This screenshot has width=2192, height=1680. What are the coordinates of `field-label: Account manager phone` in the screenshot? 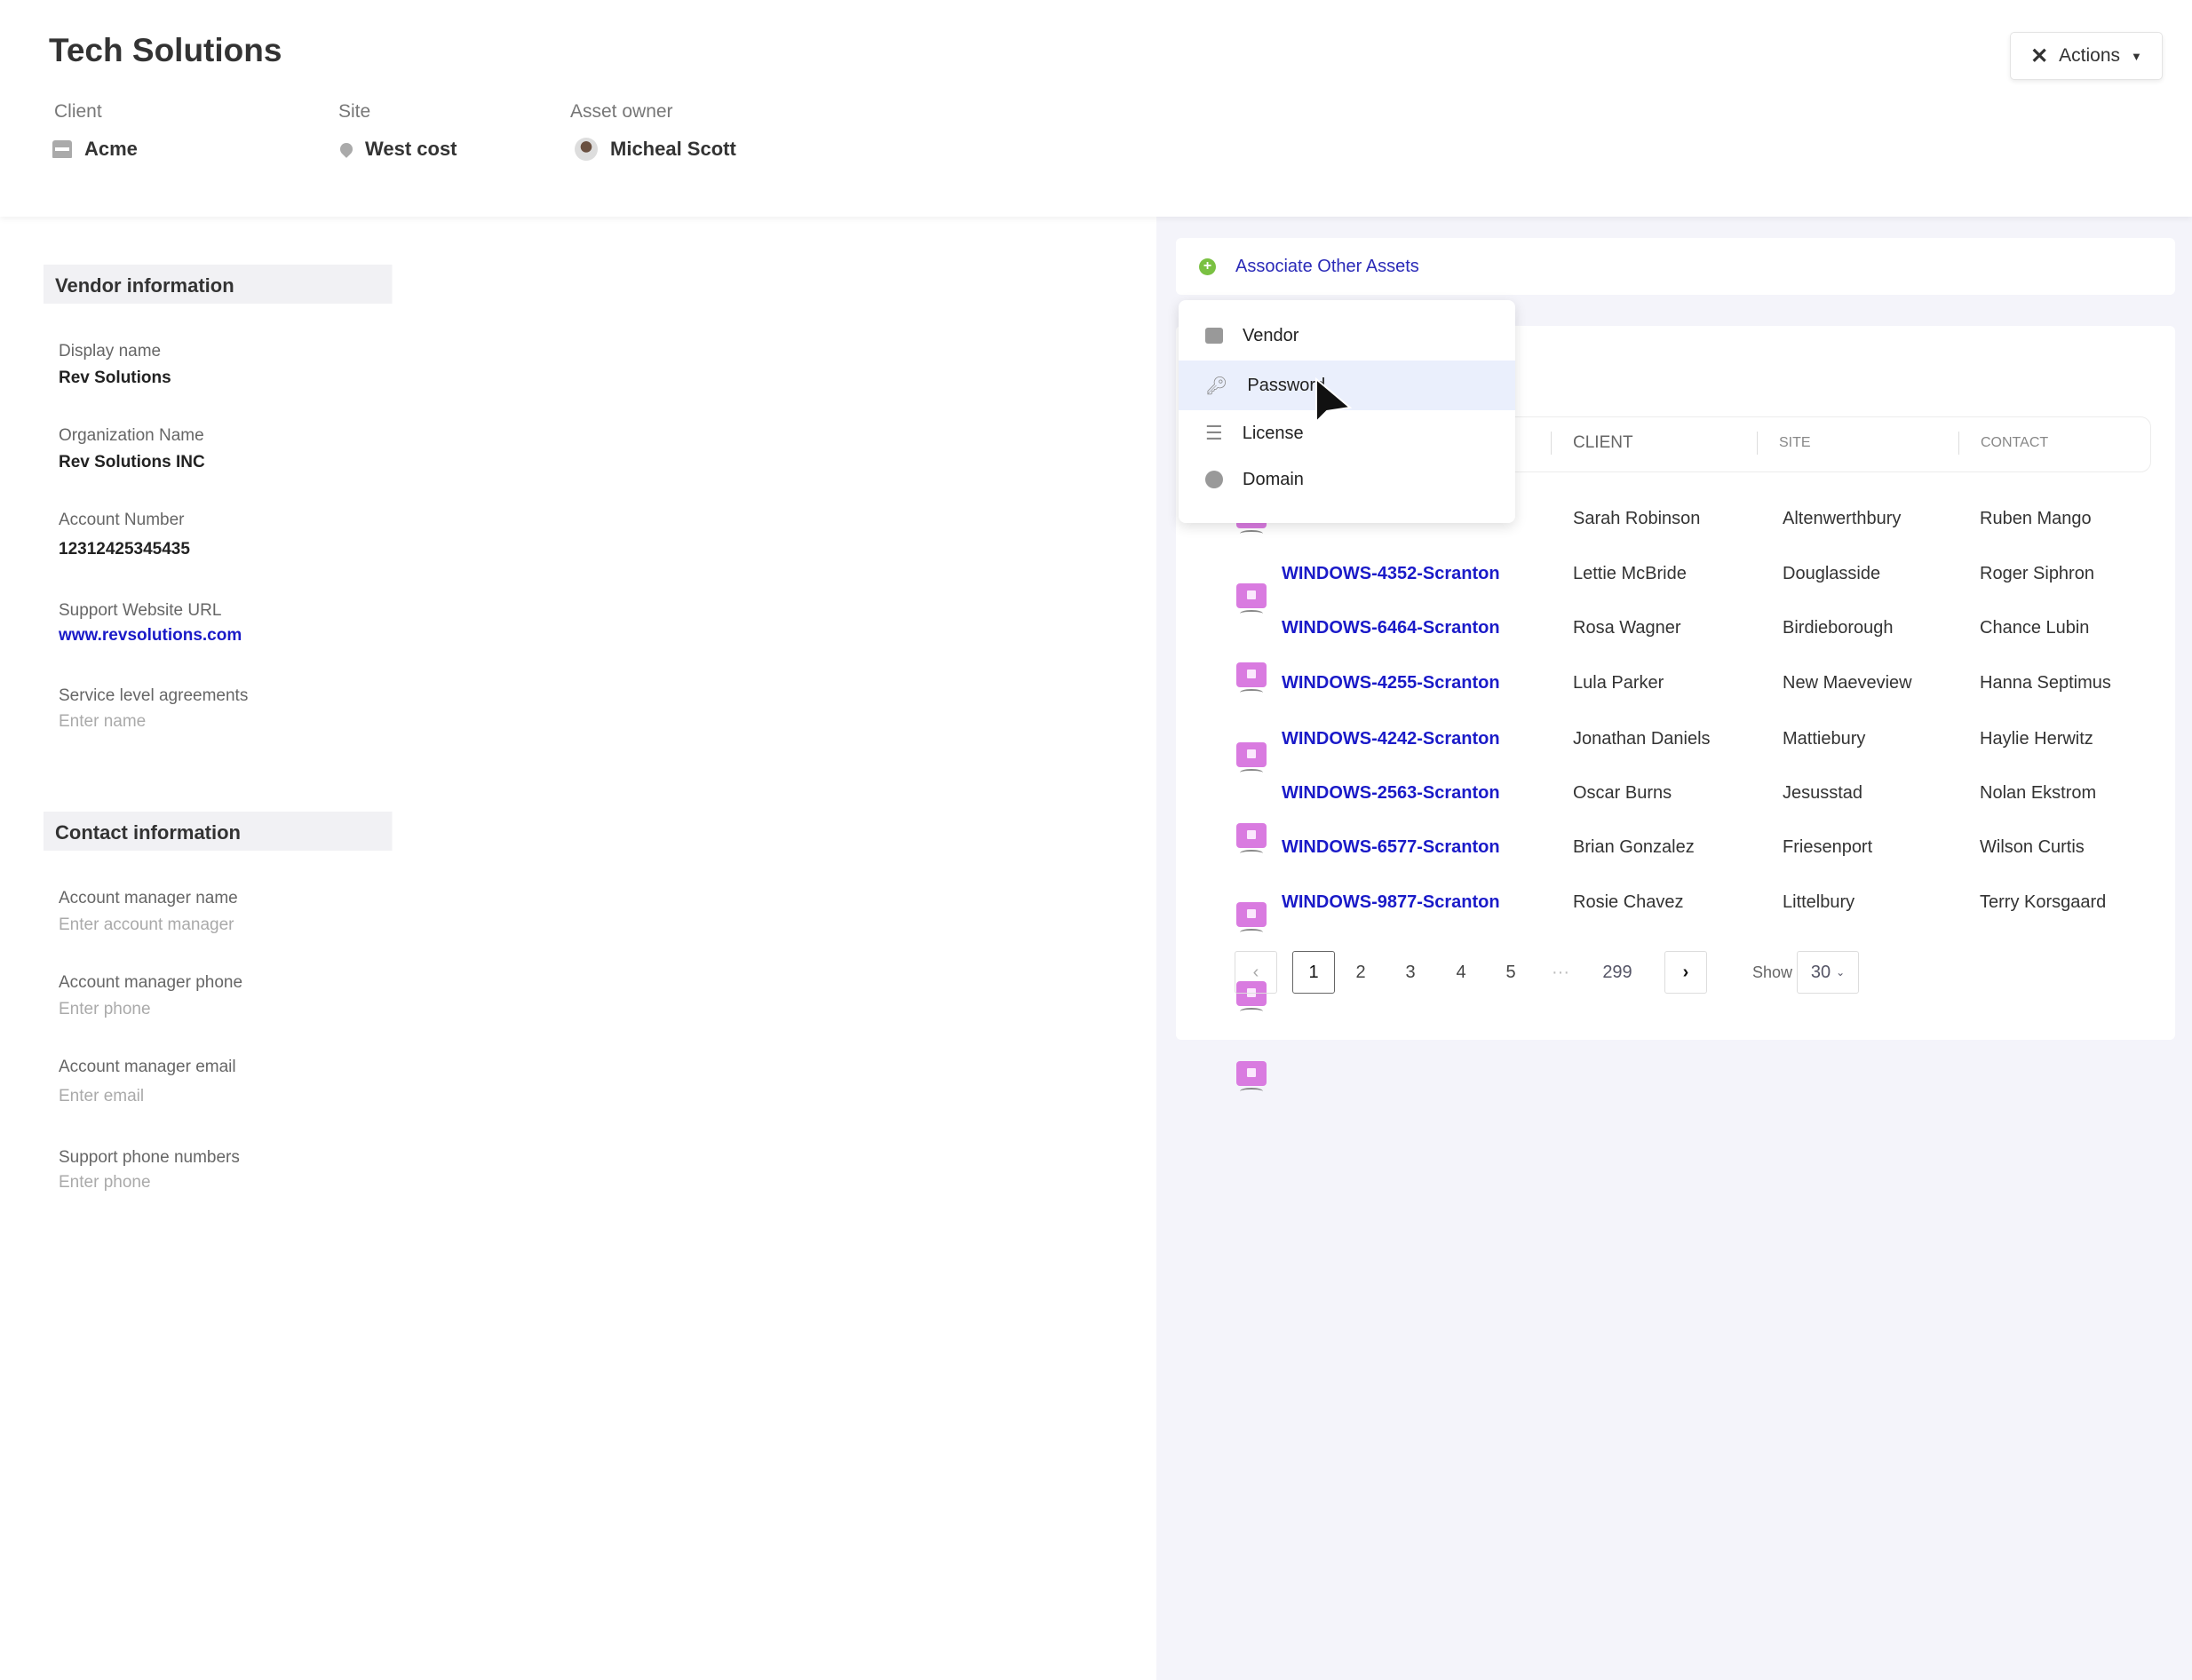 It's located at (151, 982).